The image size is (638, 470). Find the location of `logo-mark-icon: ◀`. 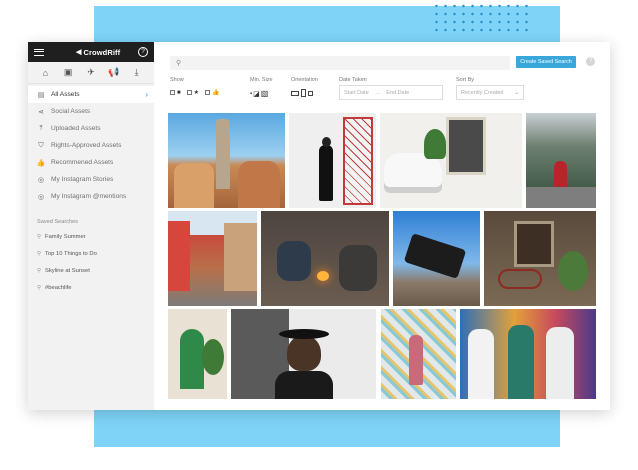

logo-mark-icon: ◀ is located at coordinates (79, 52).